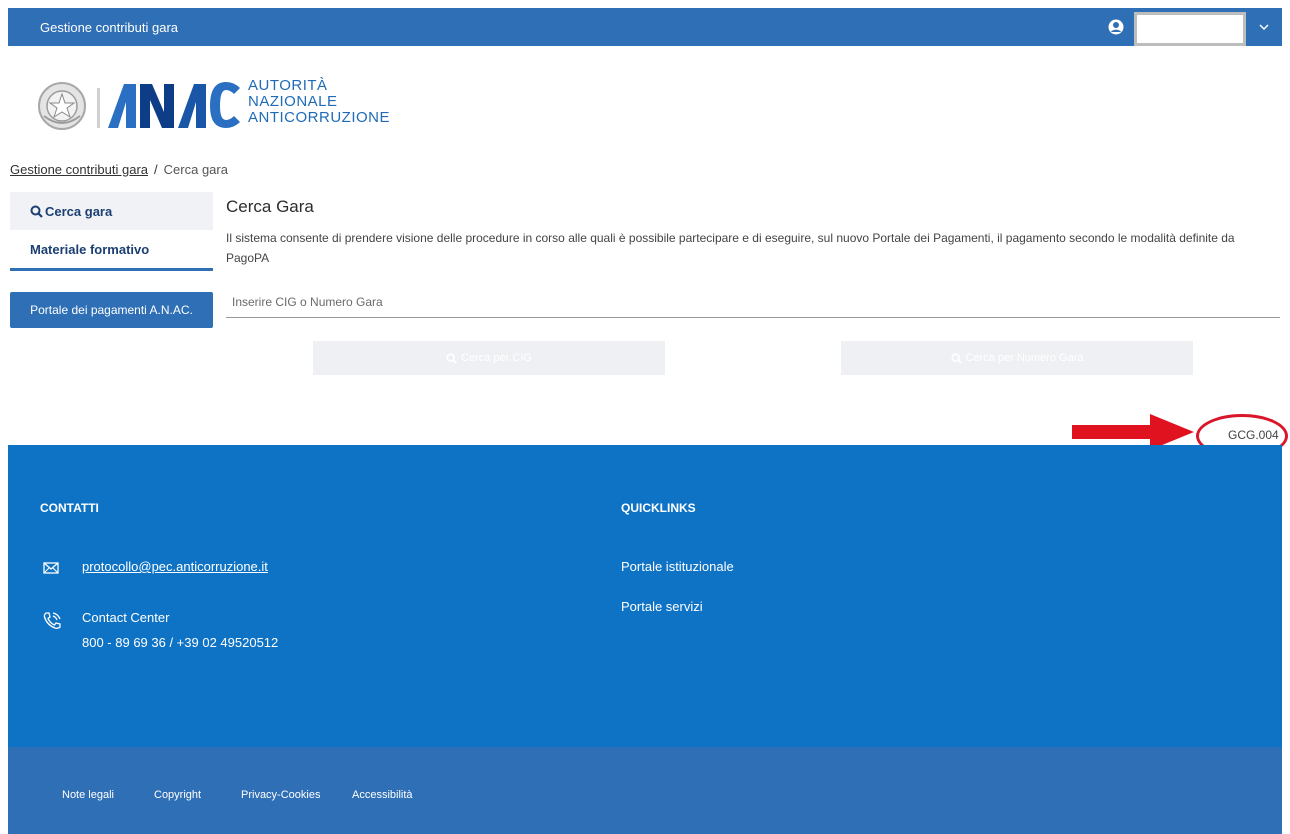 This screenshot has height=834, width=1290. What do you see at coordinates (69, 508) in the screenshot?
I see `footer-contatti-title: CONTATTI` at bounding box center [69, 508].